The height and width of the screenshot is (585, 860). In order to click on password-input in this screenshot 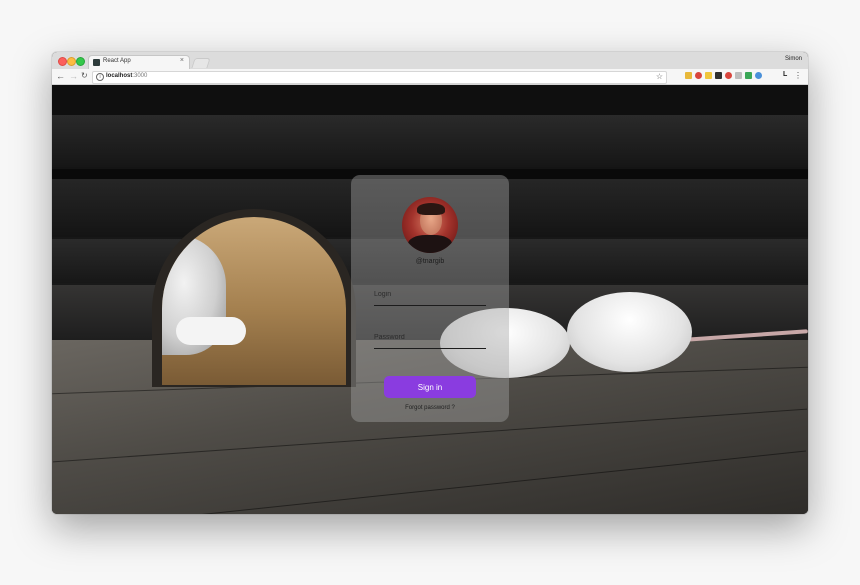, I will do `click(430, 338)`.